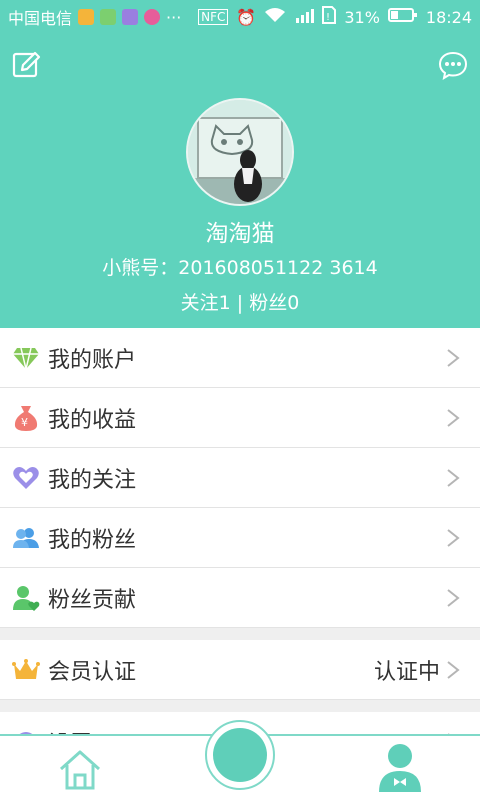 This screenshot has width=480, height=800. Describe the element at coordinates (26, 538) in the screenshot. I see `users-icon` at that location.